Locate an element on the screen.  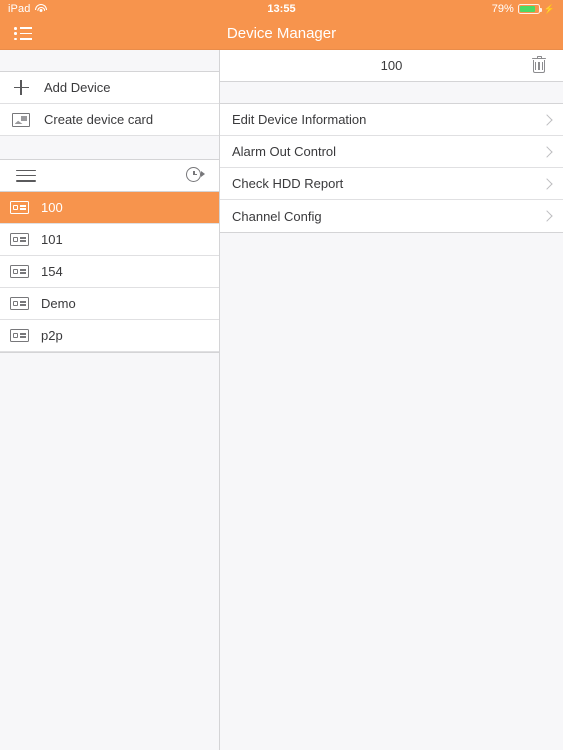
add-device-label: Add Device is located at coordinates (77, 87).